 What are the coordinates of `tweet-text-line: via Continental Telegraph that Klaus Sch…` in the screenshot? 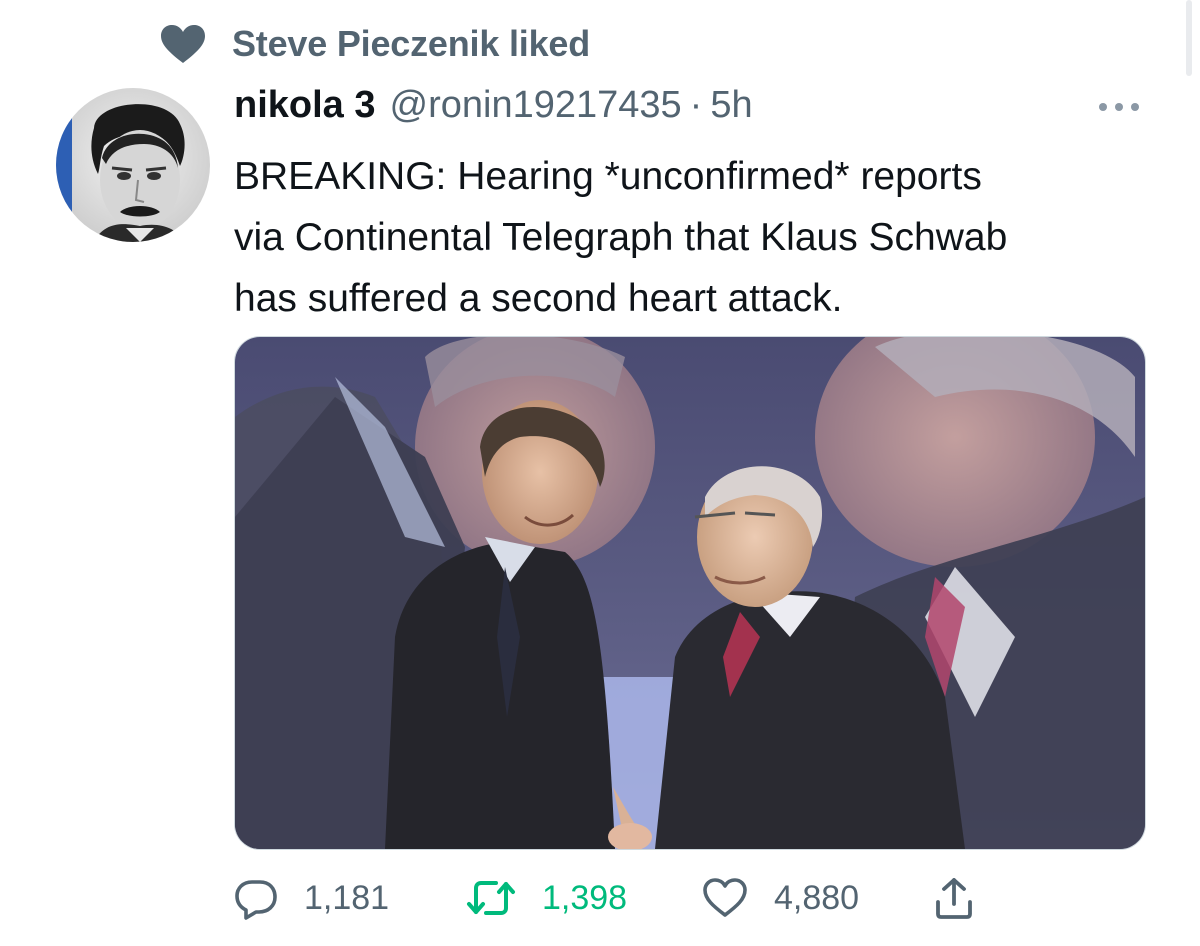 It's located at (621, 237).